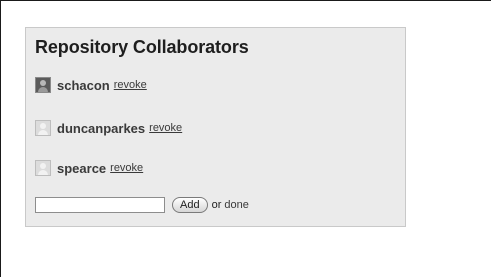 The height and width of the screenshot is (277, 491). What do you see at coordinates (236, 205) in the screenshot?
I see `done-link: done` at bounding box center [236, 205].